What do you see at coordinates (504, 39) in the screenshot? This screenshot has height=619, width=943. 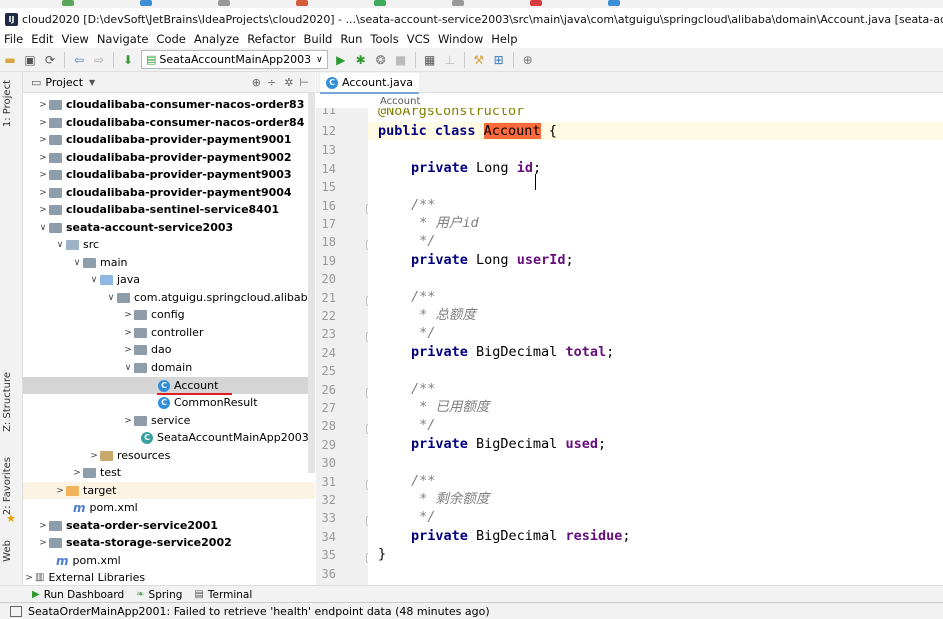 I see `menu-help: Help` at bounding box center [504, 39].